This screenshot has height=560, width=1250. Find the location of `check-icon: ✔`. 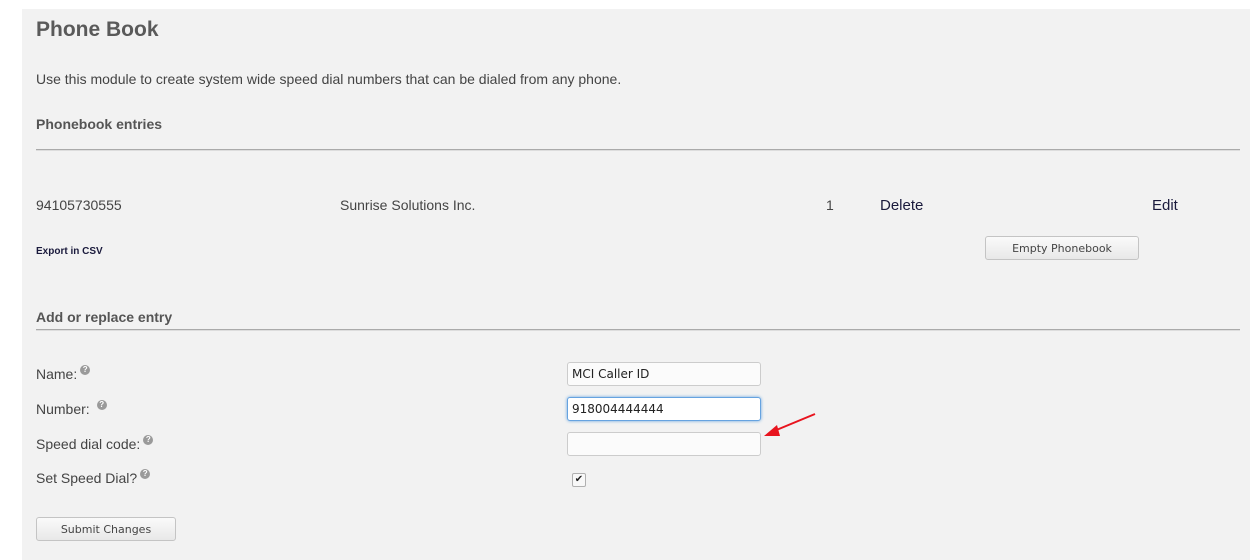

check-icon: ✔ is located at coordinates (579, 479).